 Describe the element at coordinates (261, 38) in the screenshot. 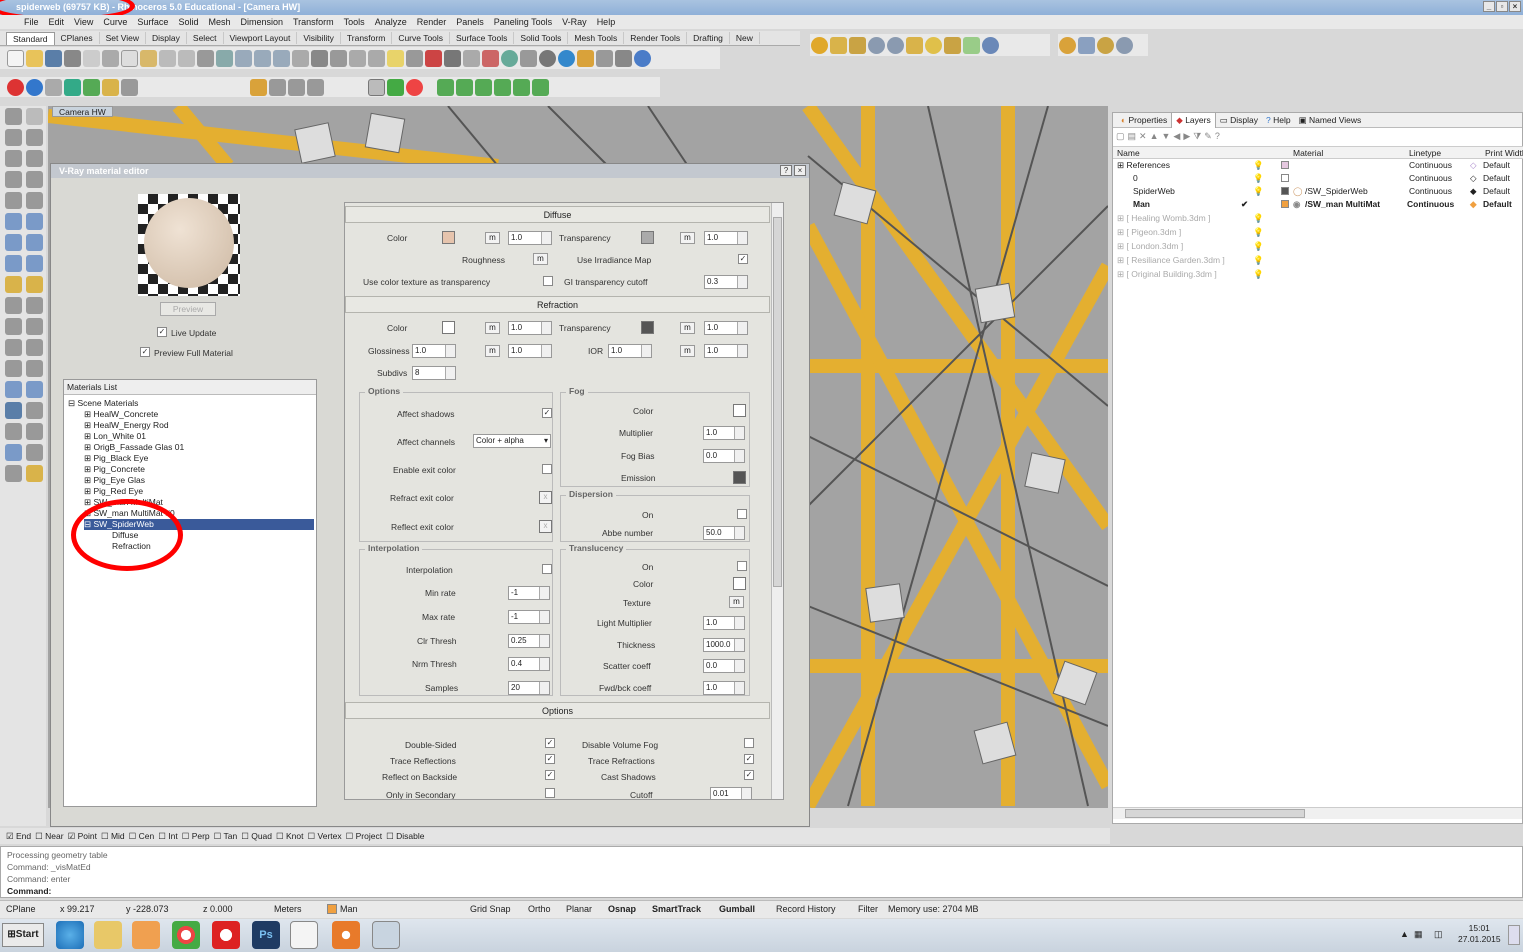

I see `tab-viewport-layout: Viewport Layout` at that location.